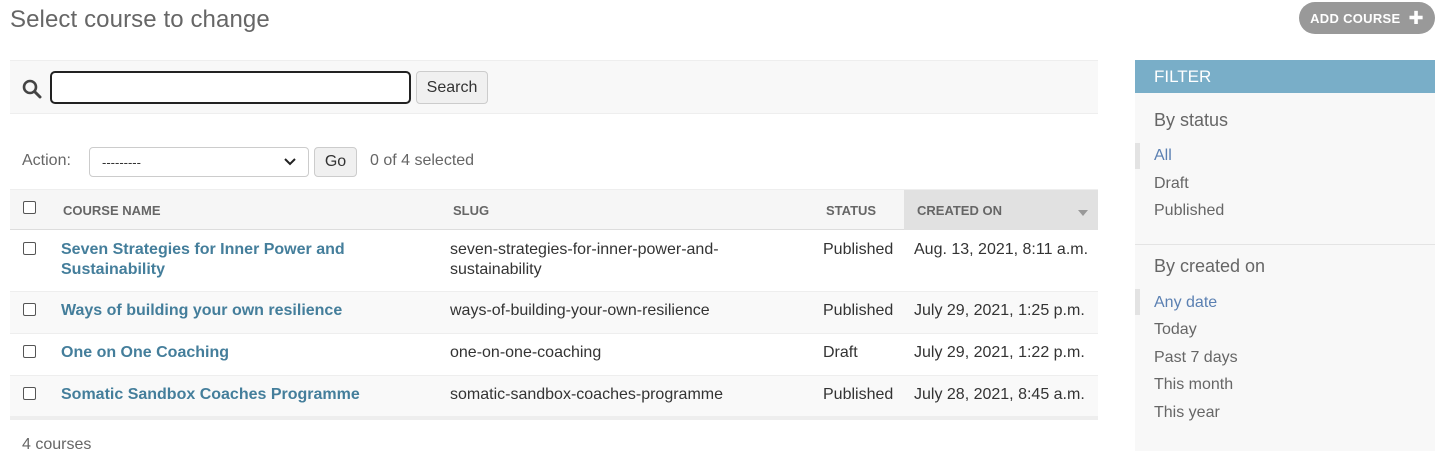  Describe the element at coordinates (1416, 18) in the screenshot. I see `plus-icon: ✚` at that location.